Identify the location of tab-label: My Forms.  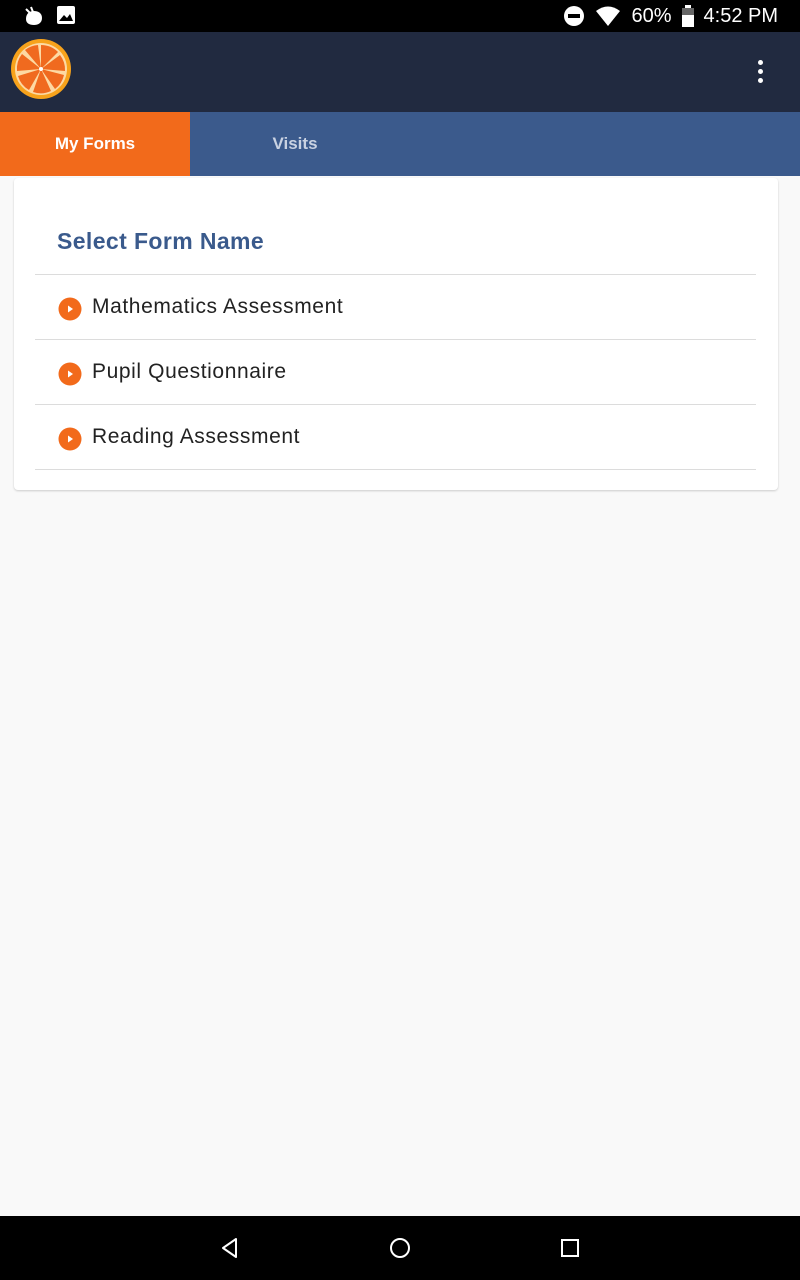
(95, 143).